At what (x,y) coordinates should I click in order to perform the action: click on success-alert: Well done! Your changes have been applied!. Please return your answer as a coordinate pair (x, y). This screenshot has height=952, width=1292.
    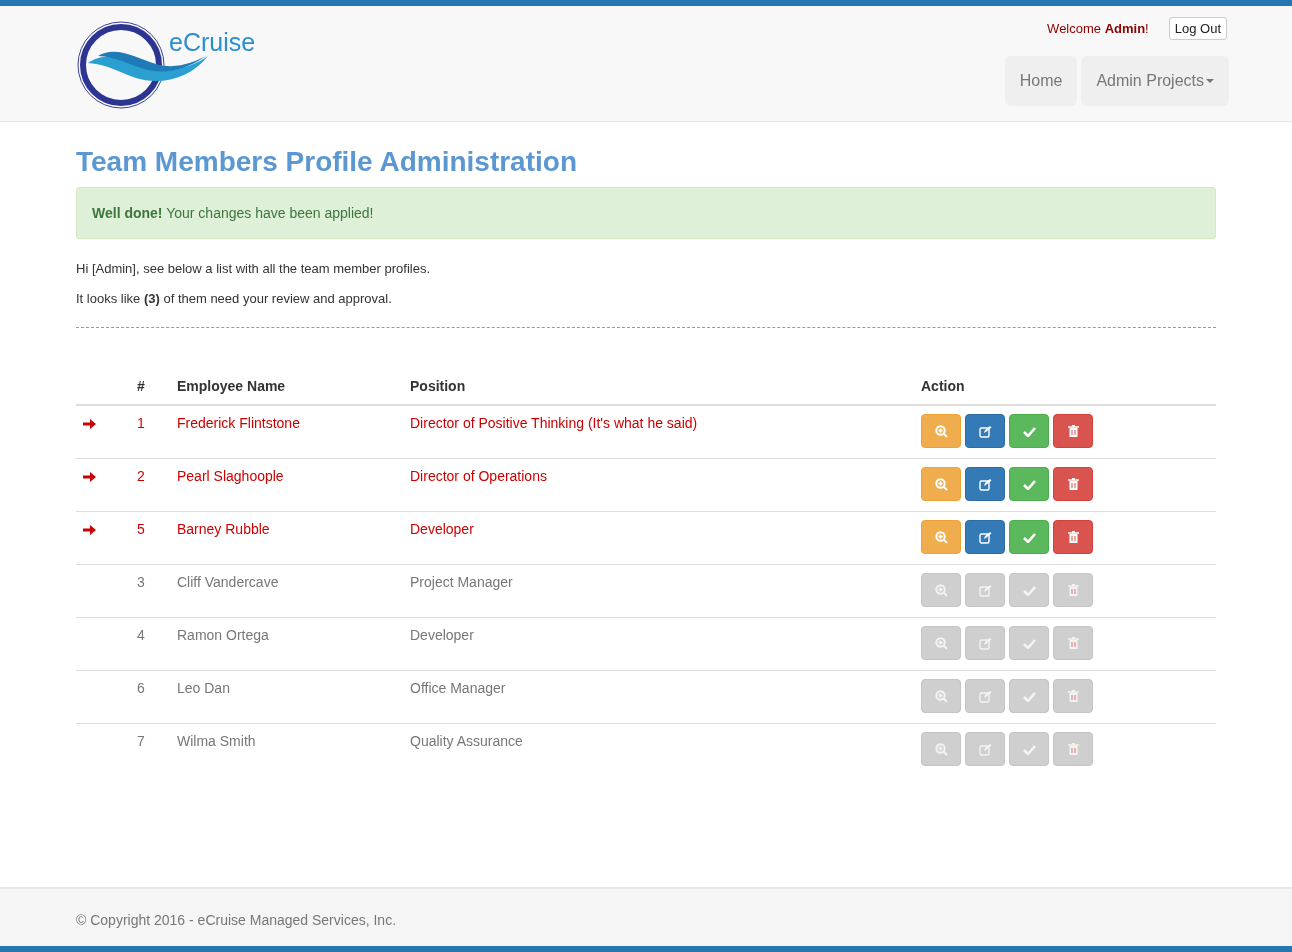
    Looking at the image, I should click on (646, 213).